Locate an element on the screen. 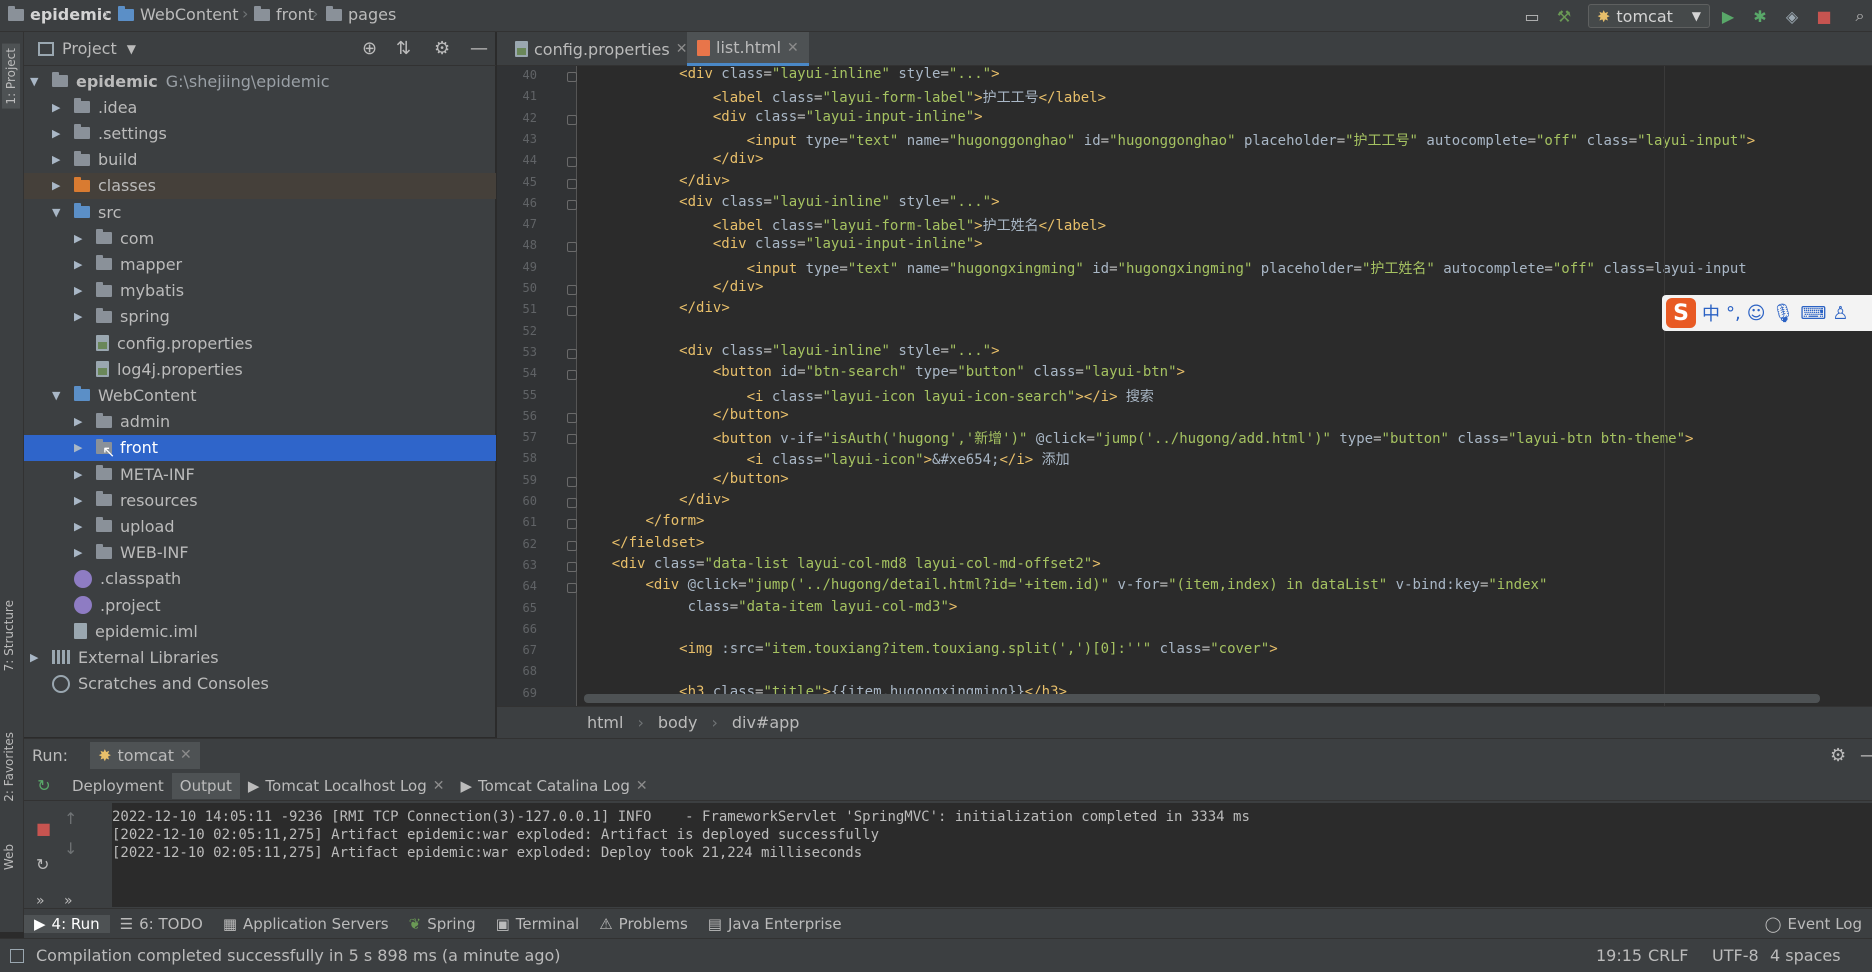 The width and height of the screenshot is (1872, 972). tool-java-enterprise: ▤ Java Enterprise is located at coordinates (775, 924).